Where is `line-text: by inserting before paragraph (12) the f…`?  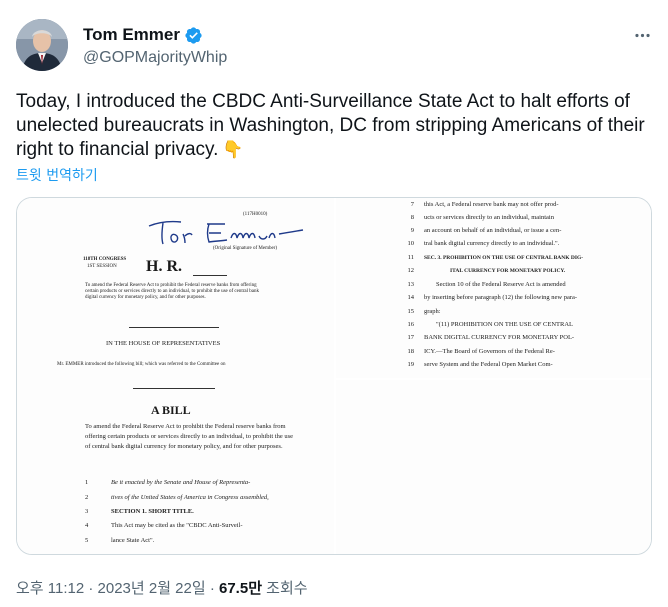 line-text: by inserting before paragraph (12) the f… is located at coordinates (501, 297).